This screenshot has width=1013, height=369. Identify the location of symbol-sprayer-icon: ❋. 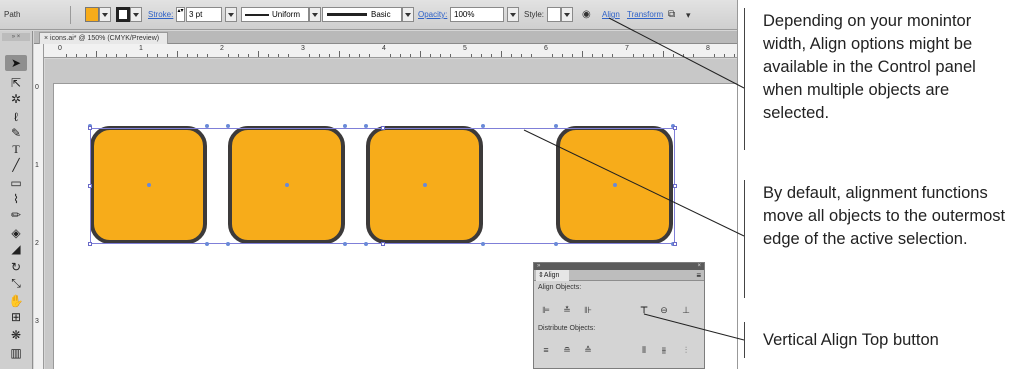
(16, 335).